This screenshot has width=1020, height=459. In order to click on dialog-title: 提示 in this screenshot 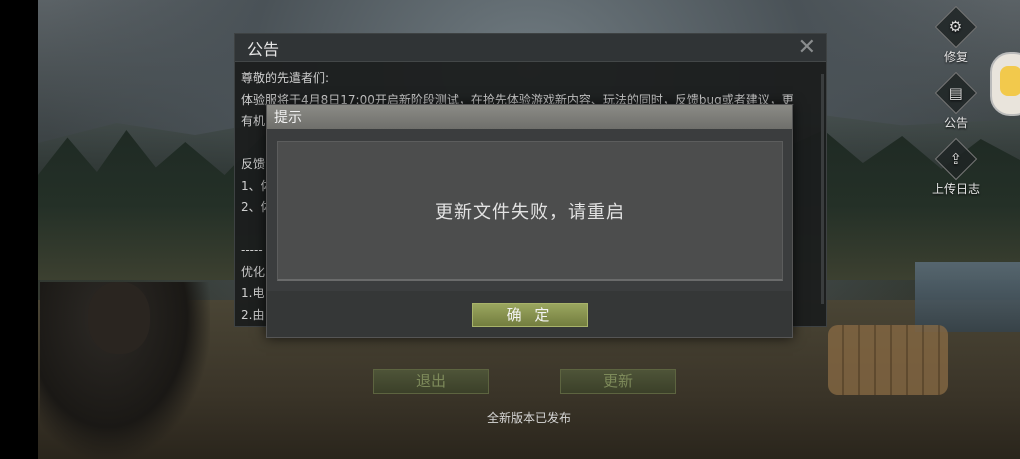, I will do `click(529, 117)`.